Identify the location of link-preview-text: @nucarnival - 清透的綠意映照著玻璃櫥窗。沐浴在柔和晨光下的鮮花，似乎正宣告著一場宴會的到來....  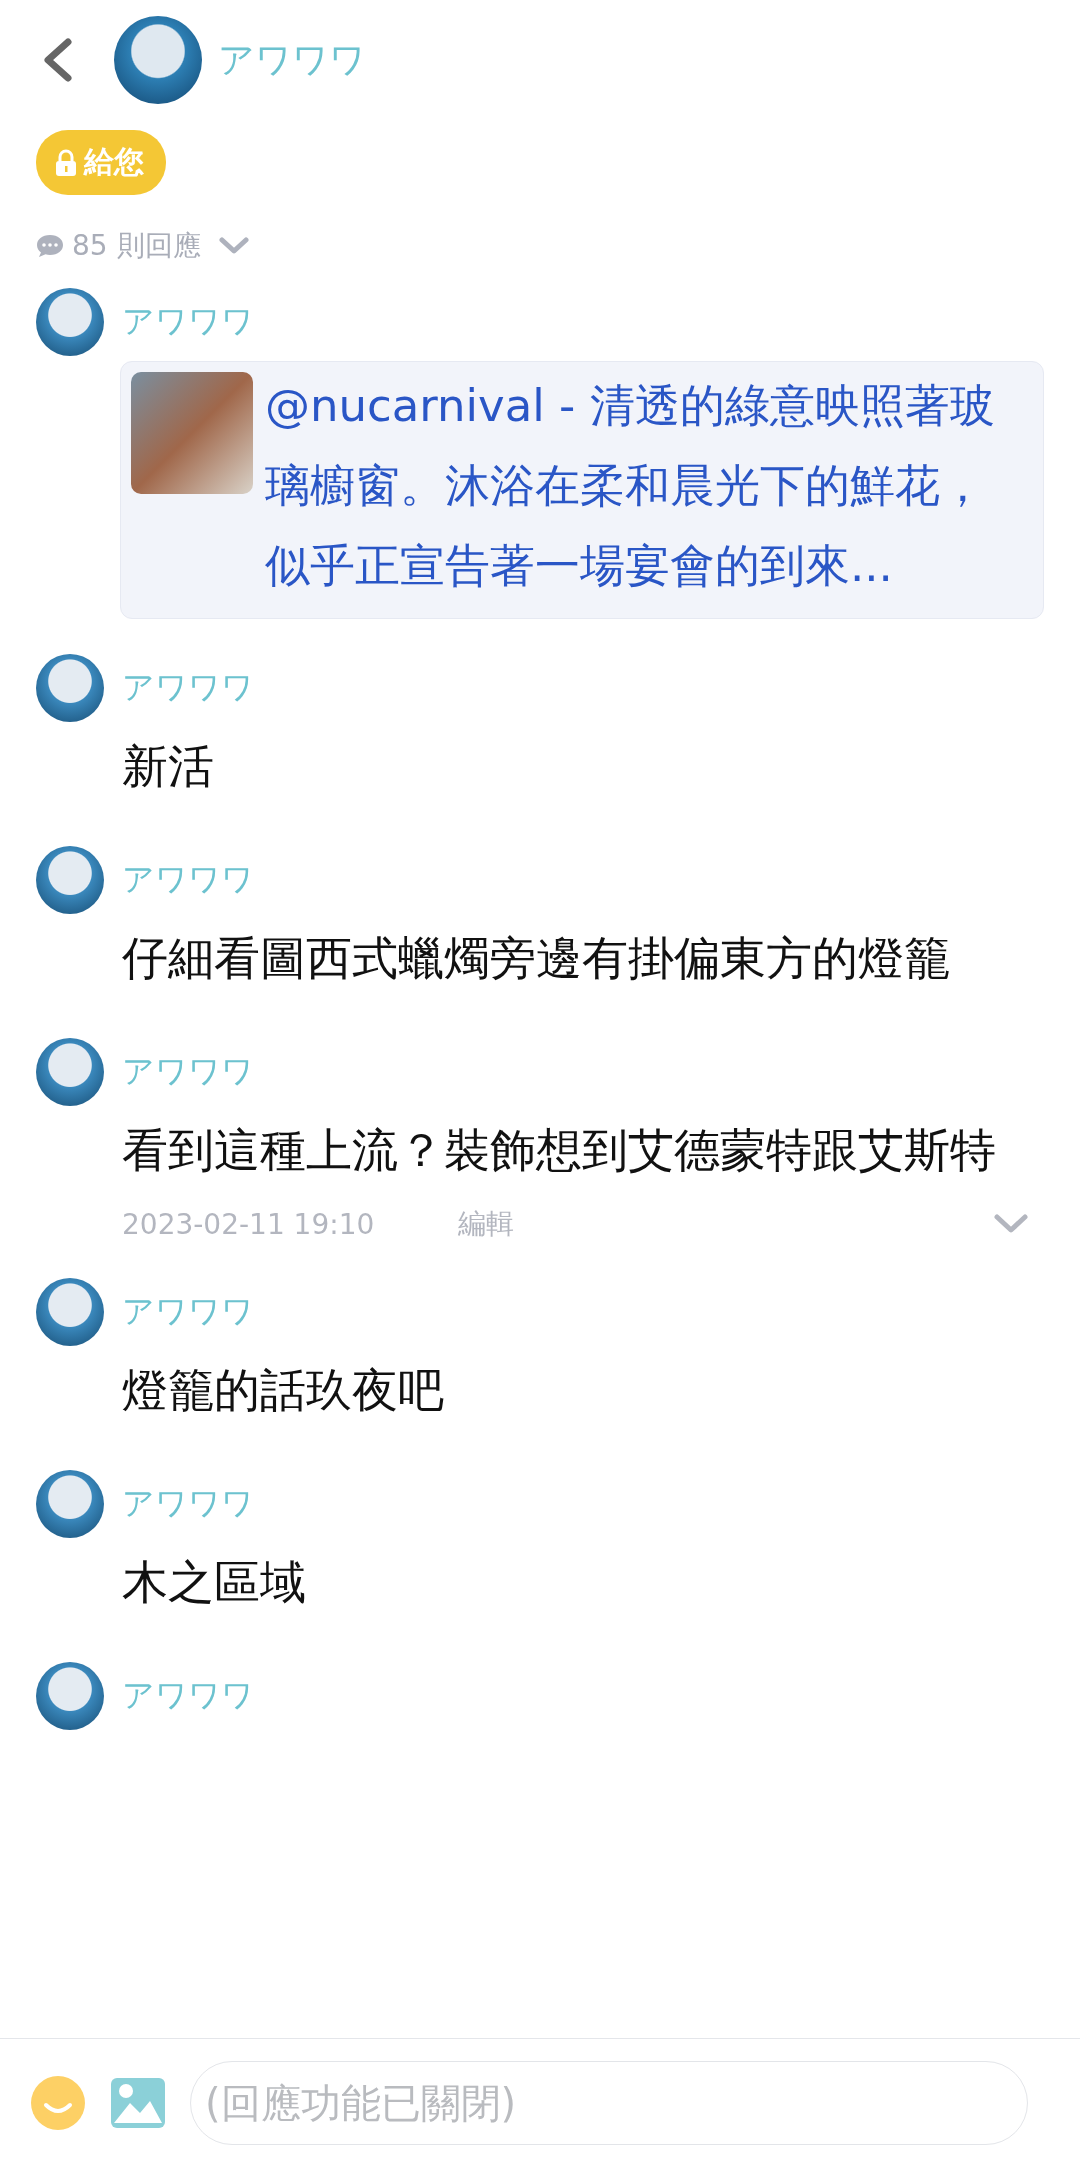
(630, 486).